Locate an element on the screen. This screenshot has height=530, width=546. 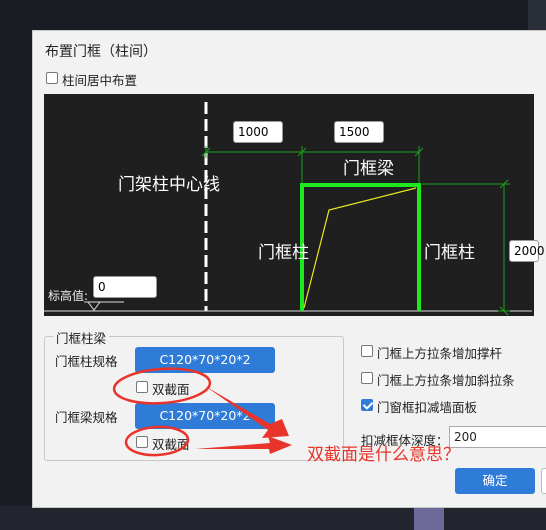
diagonal-label: 门框上方拉条增加斜拉条 is located at coordinates (446, 380).